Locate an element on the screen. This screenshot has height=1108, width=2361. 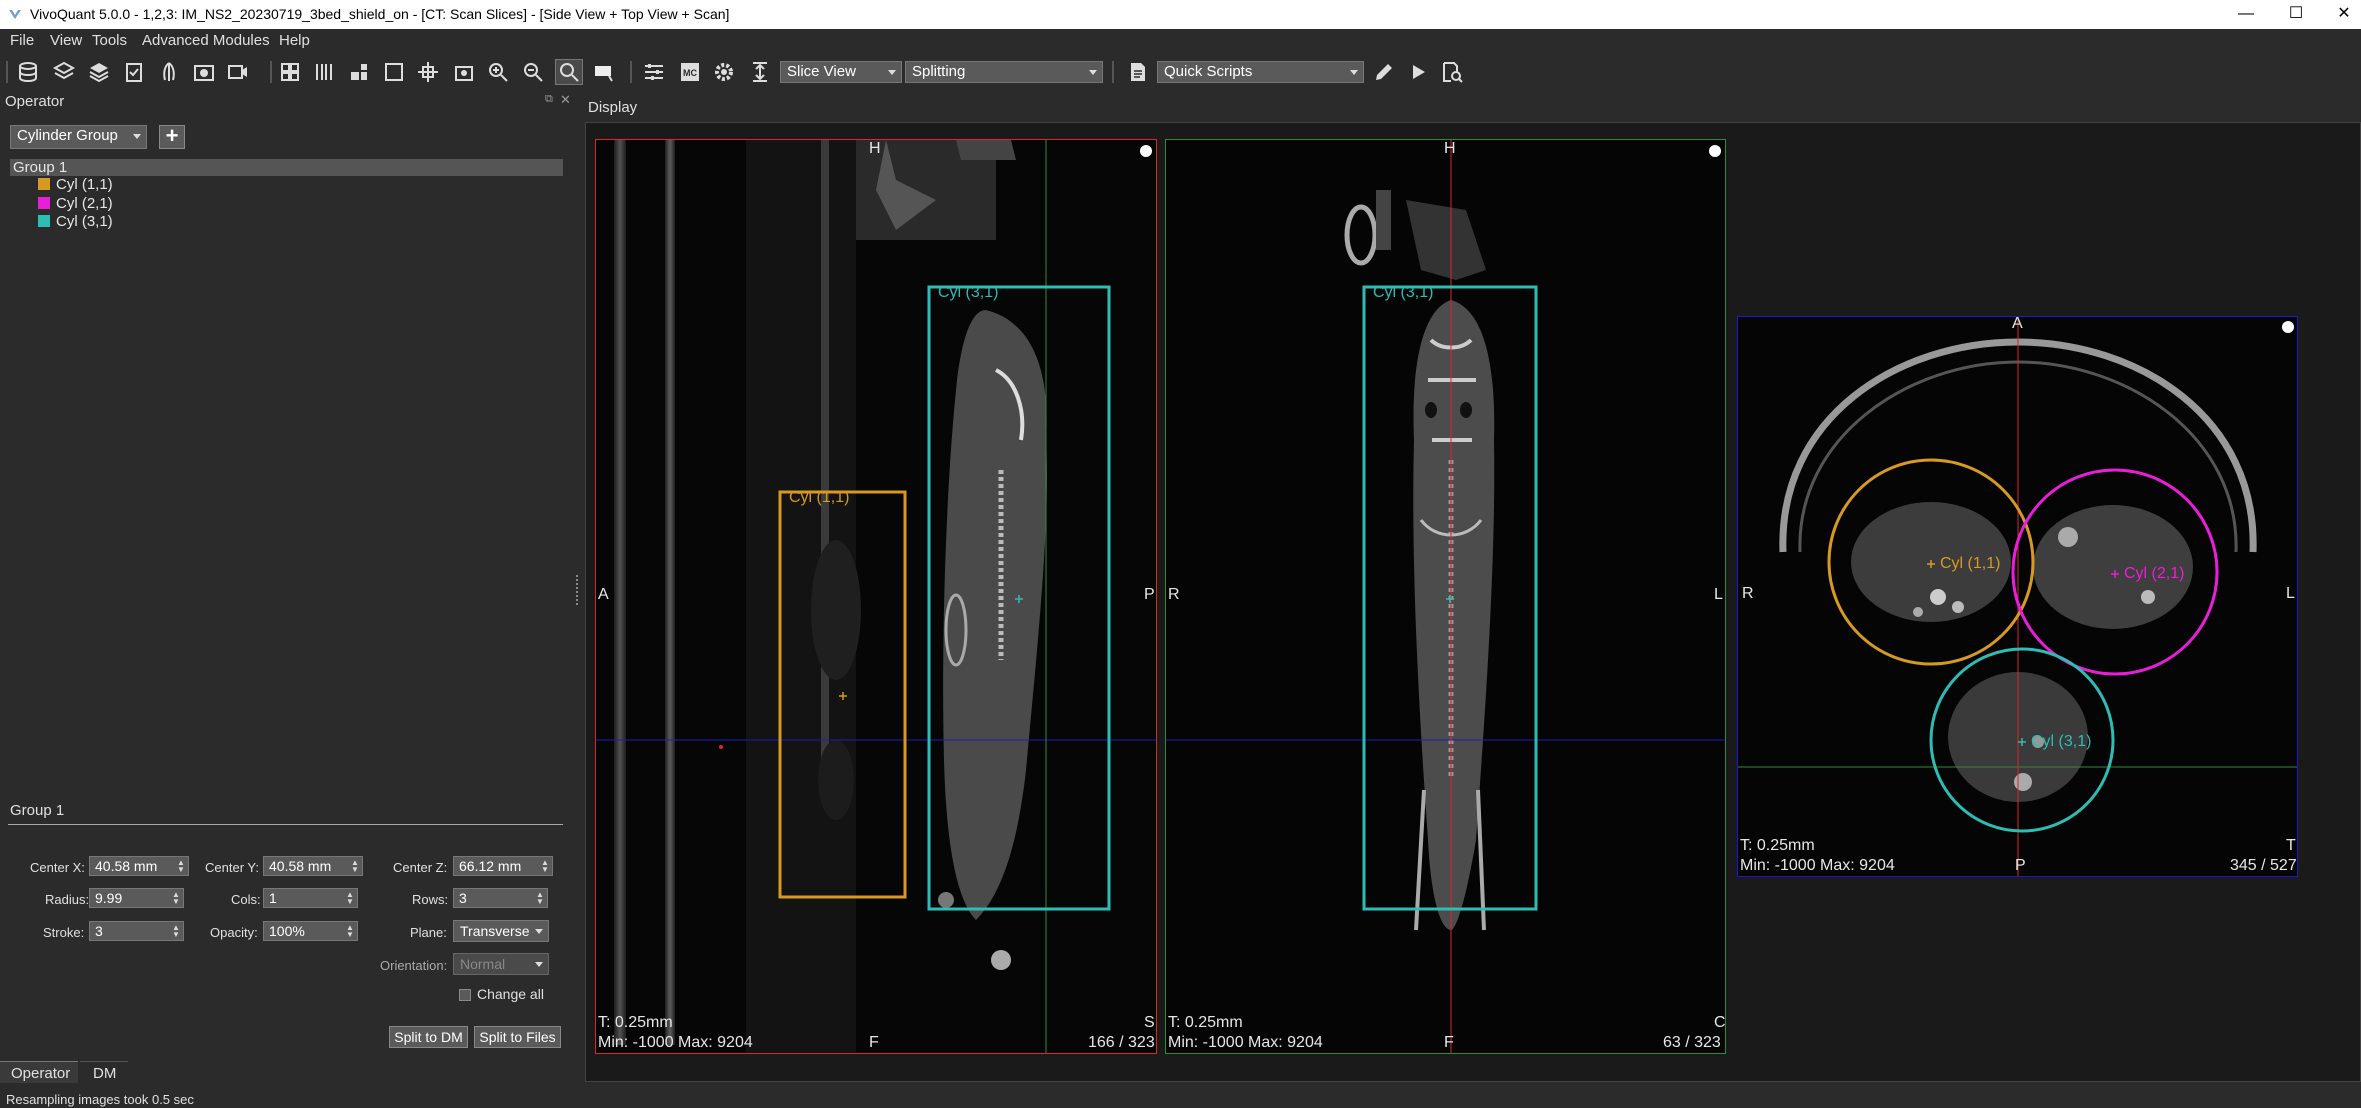
close-panel-icon: ✕ is located at coordinates (565, 100).